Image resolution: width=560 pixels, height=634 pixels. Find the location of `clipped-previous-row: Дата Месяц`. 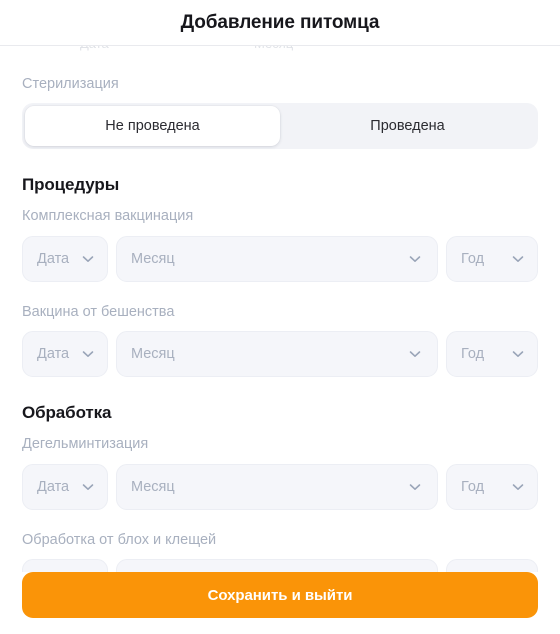

clipped-previous-row: Дата Месяц is located at coordinates (280, 51).